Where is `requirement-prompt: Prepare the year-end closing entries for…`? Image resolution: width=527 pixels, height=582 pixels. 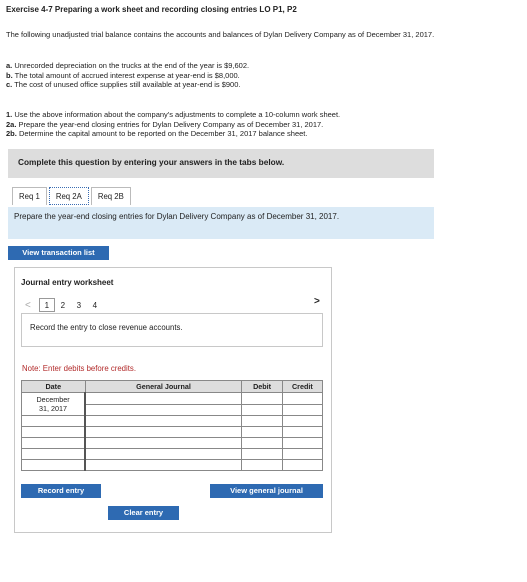
requirement-prompt: Prepare the year-end closing entries for… is located at coordinates (221, 223).